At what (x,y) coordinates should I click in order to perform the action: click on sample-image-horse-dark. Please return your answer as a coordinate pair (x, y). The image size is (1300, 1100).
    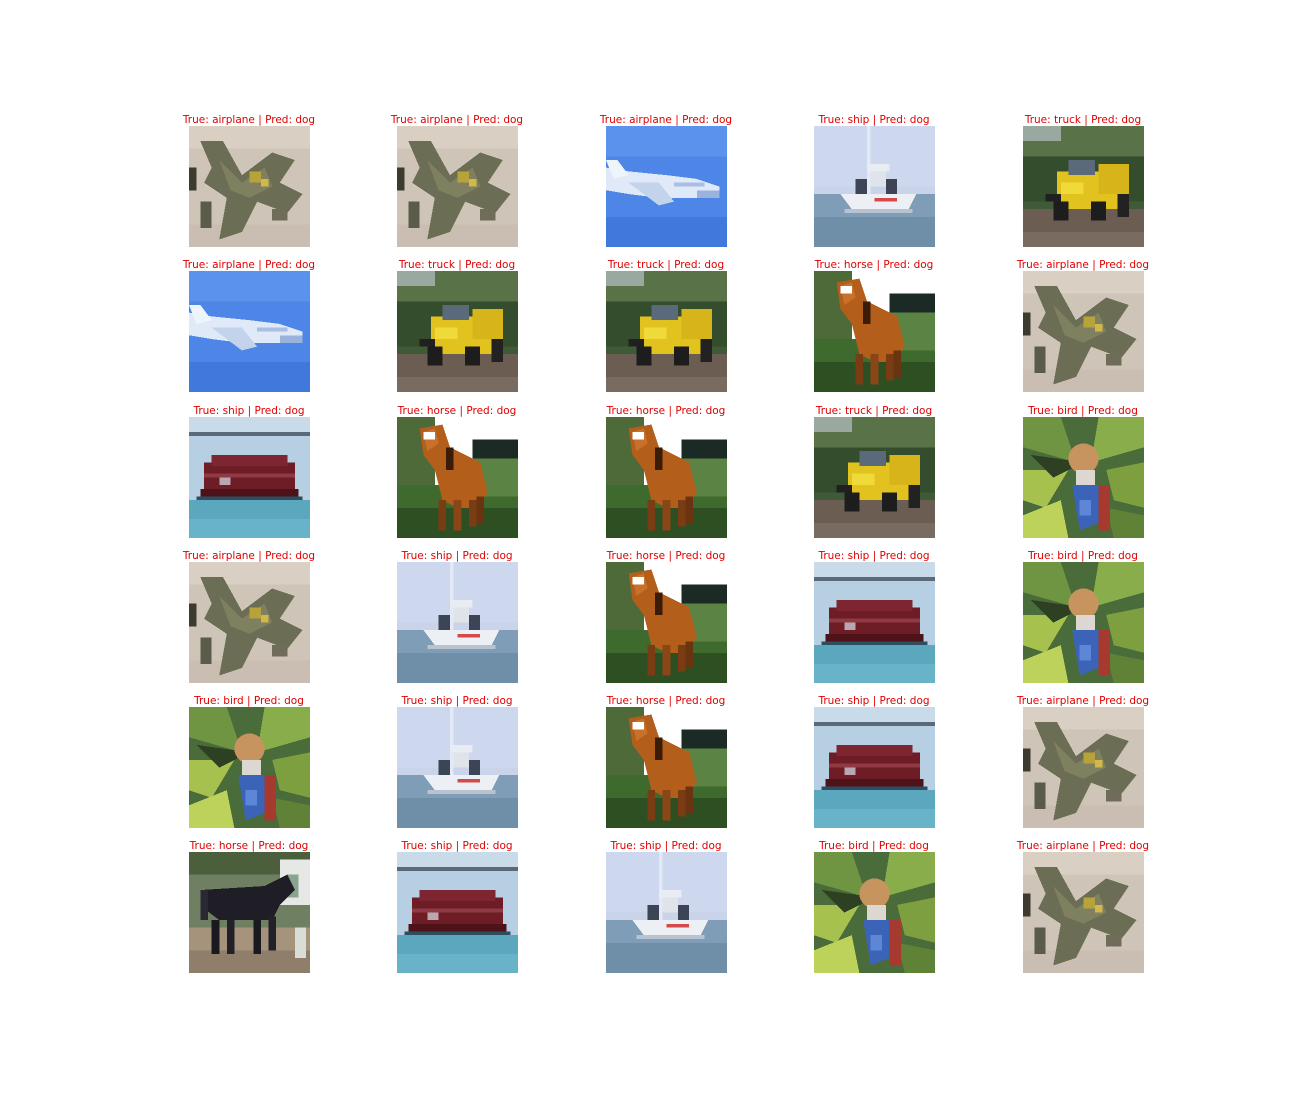
    Looking at the image, I should click on (249, 912).